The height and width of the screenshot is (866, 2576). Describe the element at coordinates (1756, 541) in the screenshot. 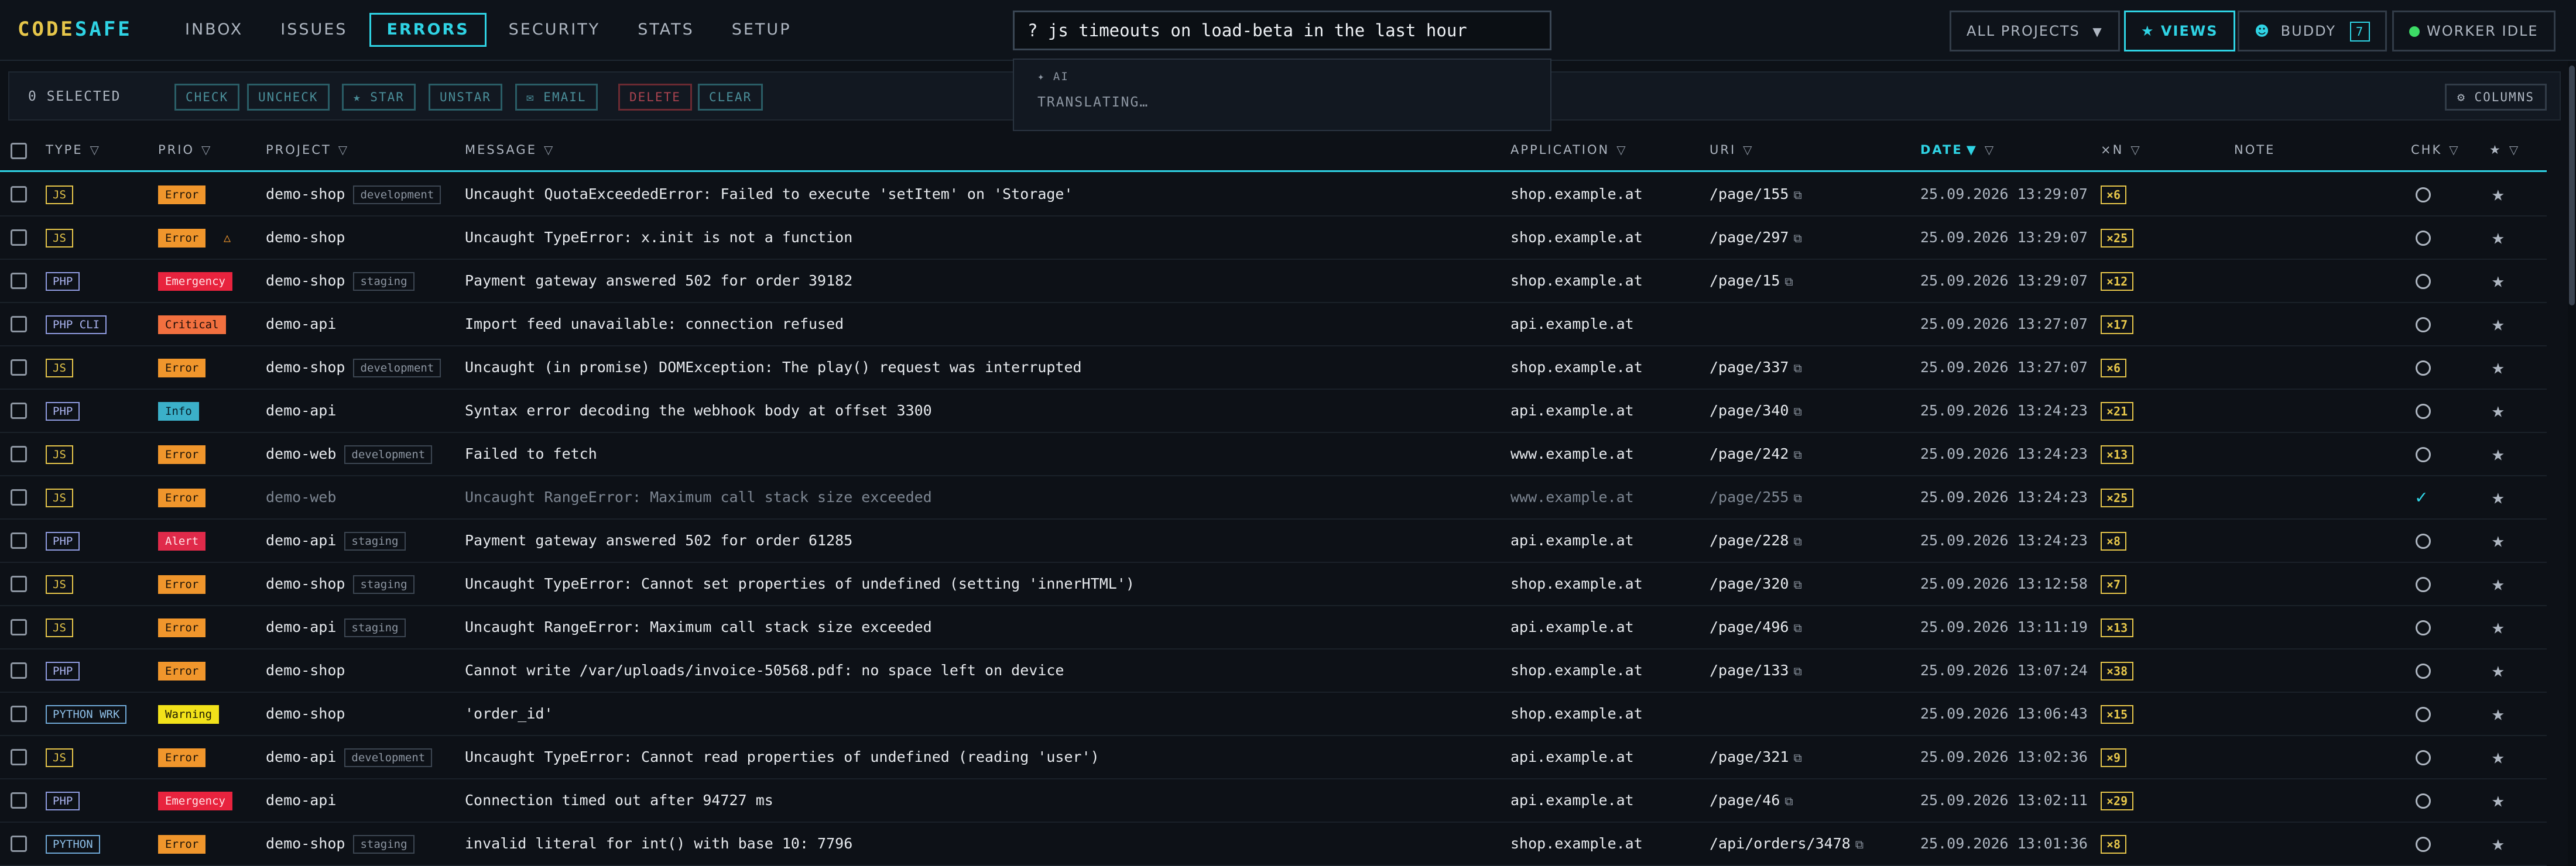

I see `uri-link: /page/228 ⧉` at that location.